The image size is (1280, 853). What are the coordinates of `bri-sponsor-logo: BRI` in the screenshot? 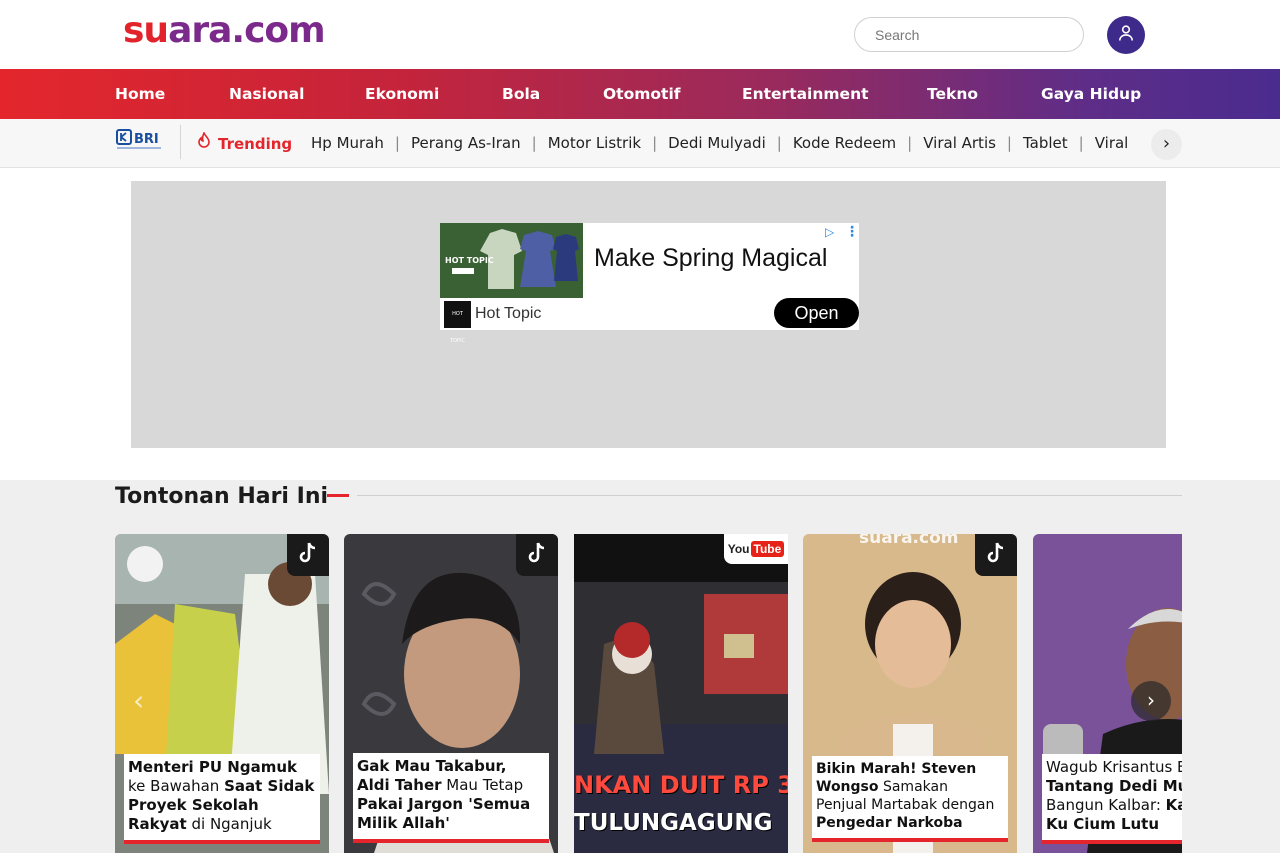 It's located at (139, 140).